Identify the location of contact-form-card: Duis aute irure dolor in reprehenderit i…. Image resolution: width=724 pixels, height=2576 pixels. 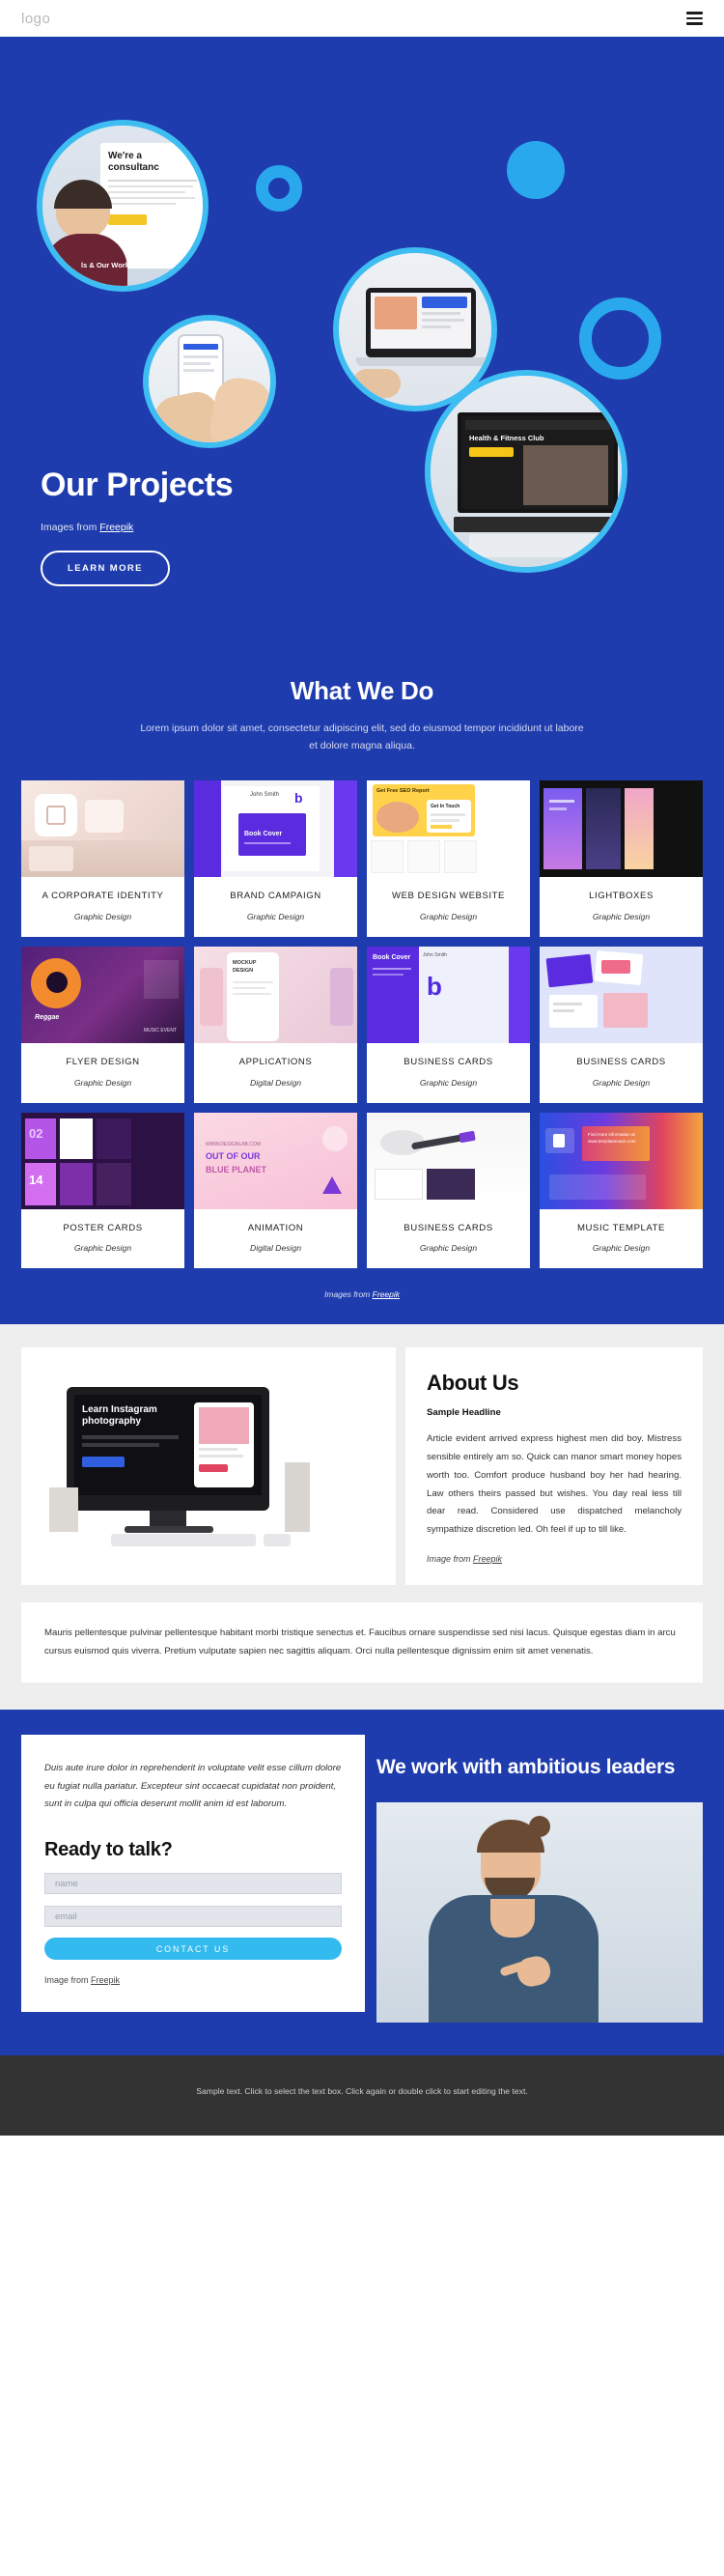
(193, 1874).